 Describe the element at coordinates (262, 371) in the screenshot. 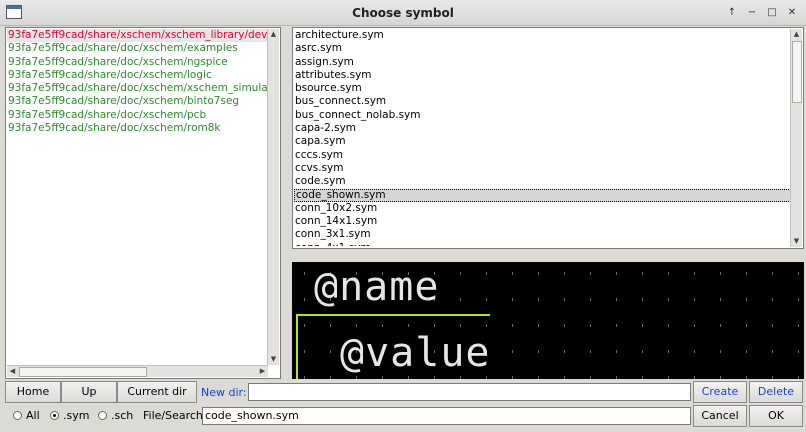

I see `scroll-right-icon: ▶` at that location.